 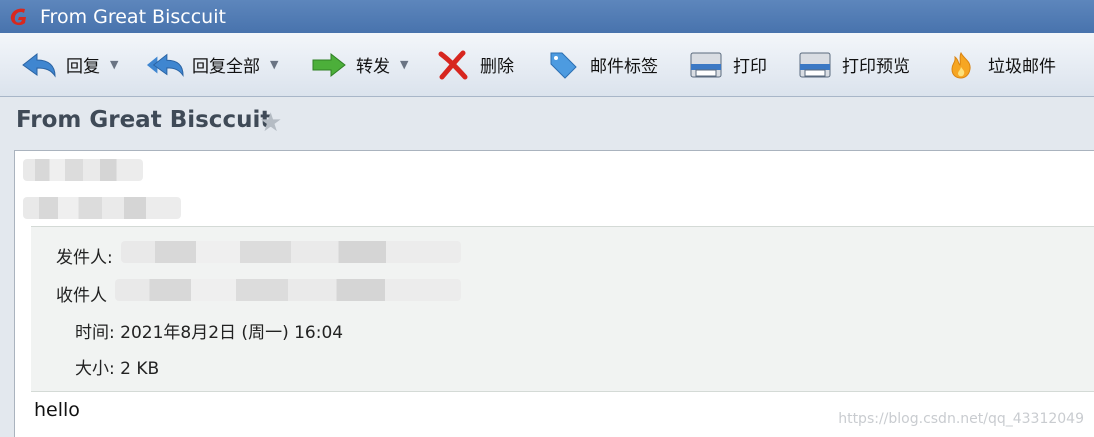 What do you see at coordinates (288, 290) in the screenshot?
I see `redacted-to-value` at bounding box center [288, 290].